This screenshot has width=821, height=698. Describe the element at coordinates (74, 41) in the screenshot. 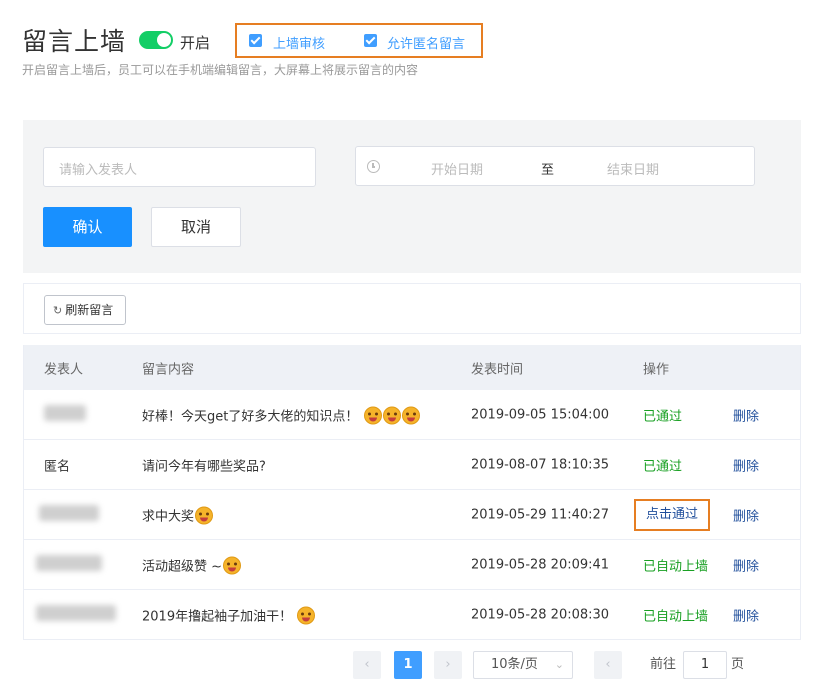

I see `page-title: 留言上墙` at that location.